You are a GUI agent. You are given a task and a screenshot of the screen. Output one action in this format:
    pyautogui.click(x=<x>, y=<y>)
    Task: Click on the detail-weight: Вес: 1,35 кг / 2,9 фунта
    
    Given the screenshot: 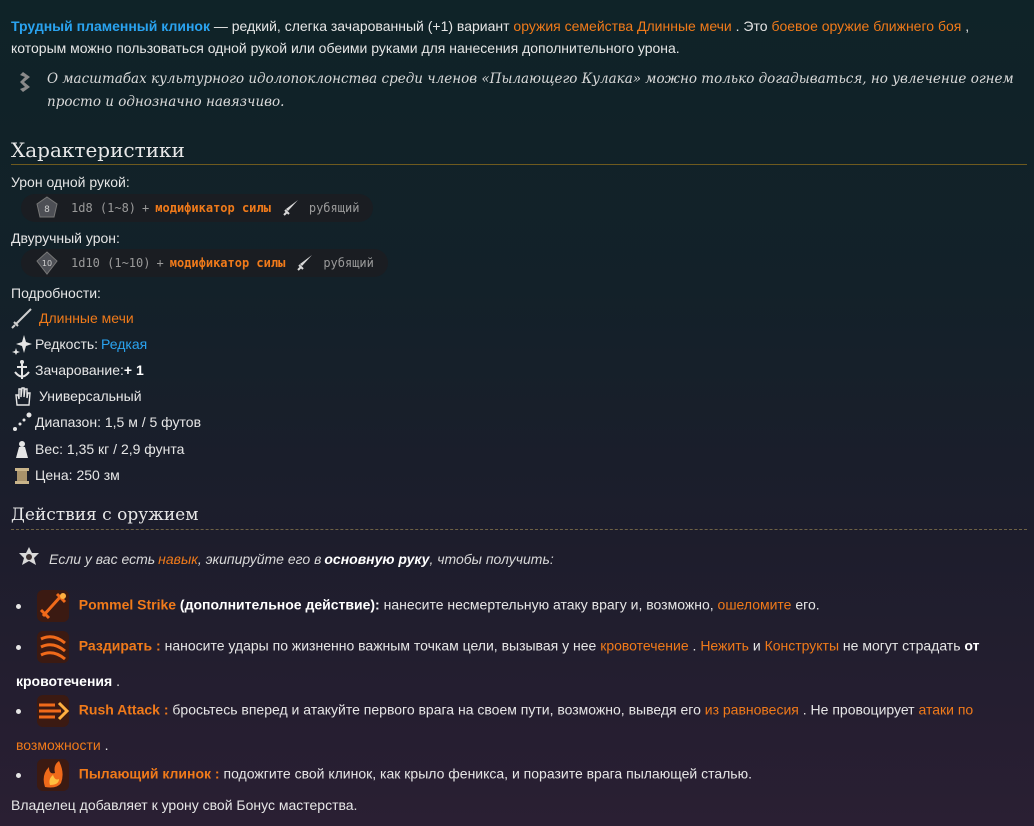 What is the action you would take?
    pyautogui.click(x=97, y=449)
    